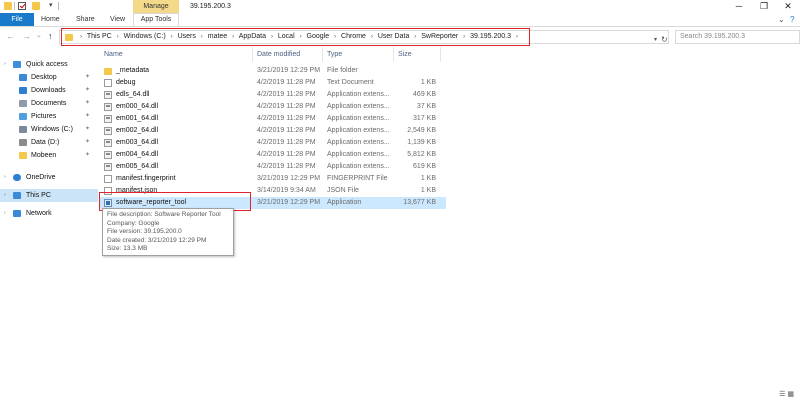 The height and width of the screenshot is (400, 800). What do you see at coordinates (273, 71) in the screenshot?
I see `file-row: _metadata 3/21/2019 12:29 PM File folder` at bounding box center [273, 71].